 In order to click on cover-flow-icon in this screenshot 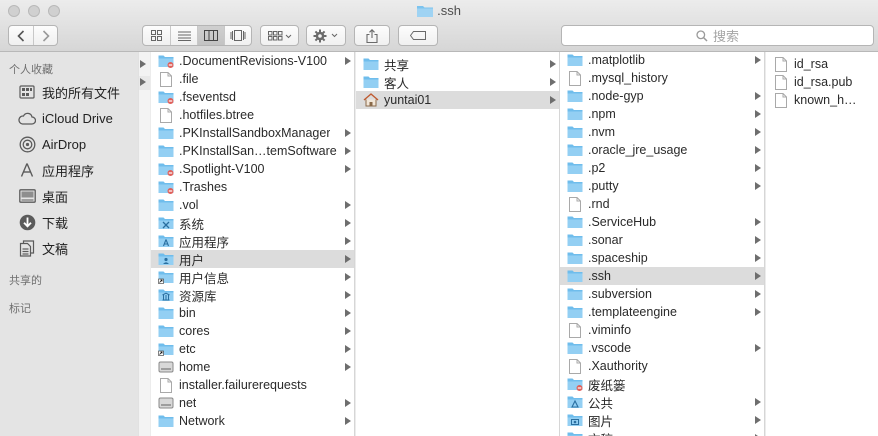, I will do `click(238, 35)`.